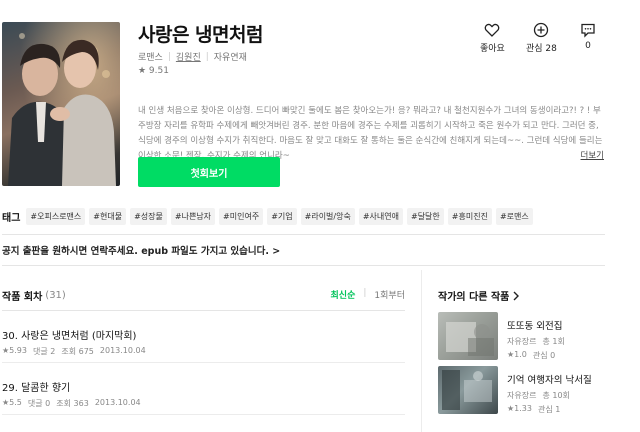 The height and width of the screenshot is (432, 640). I want to click on sort-first-button: 1회부터, so click(389, 294).